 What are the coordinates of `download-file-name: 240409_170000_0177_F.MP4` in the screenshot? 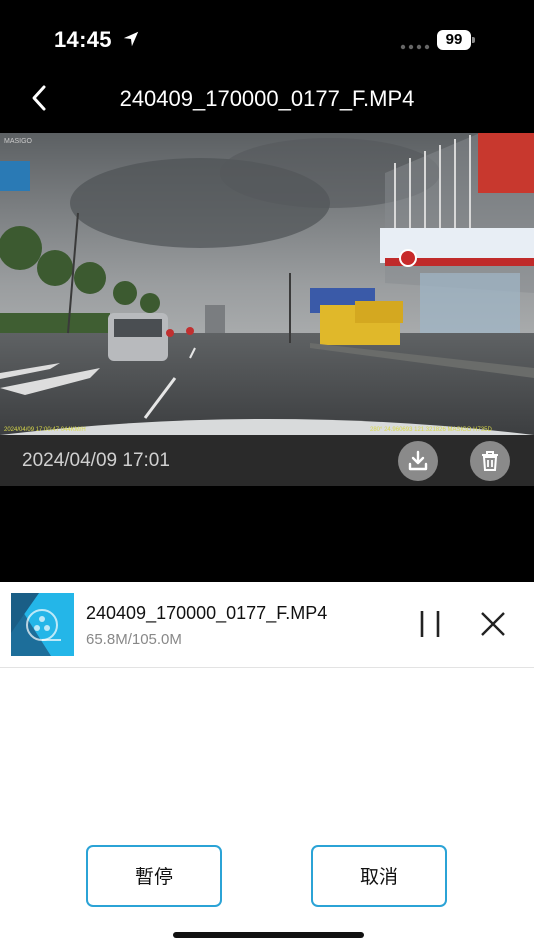 It's located at (207, 613).